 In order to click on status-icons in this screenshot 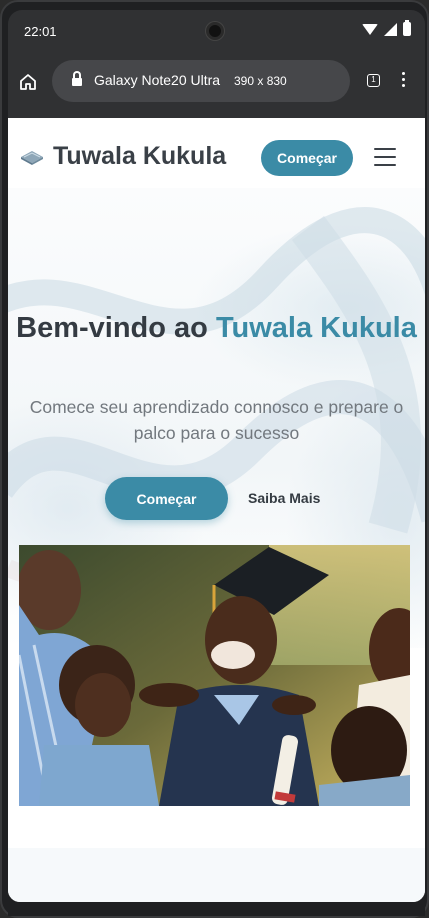, I will do `click(386, 28)`.